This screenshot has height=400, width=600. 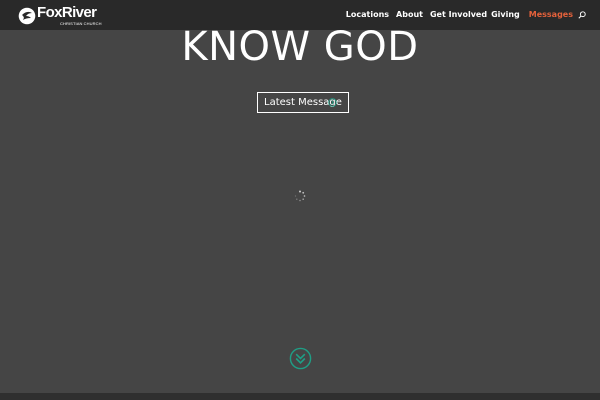 What do you see at coordinates (67, 12) in the screenshot?
I see `logo-text: FoxRiver` at bounding box center [67, 12].